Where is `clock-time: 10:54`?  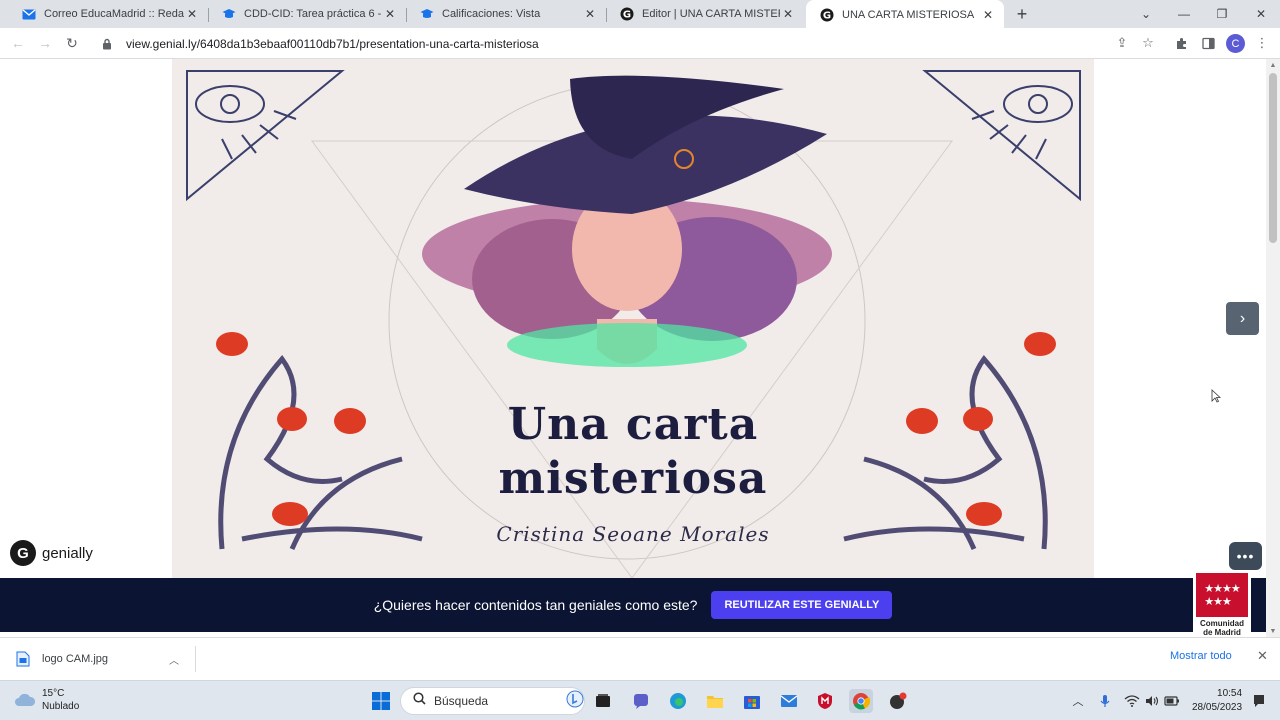 clock-time: 10:54 is located at coordinates (1230, 693).